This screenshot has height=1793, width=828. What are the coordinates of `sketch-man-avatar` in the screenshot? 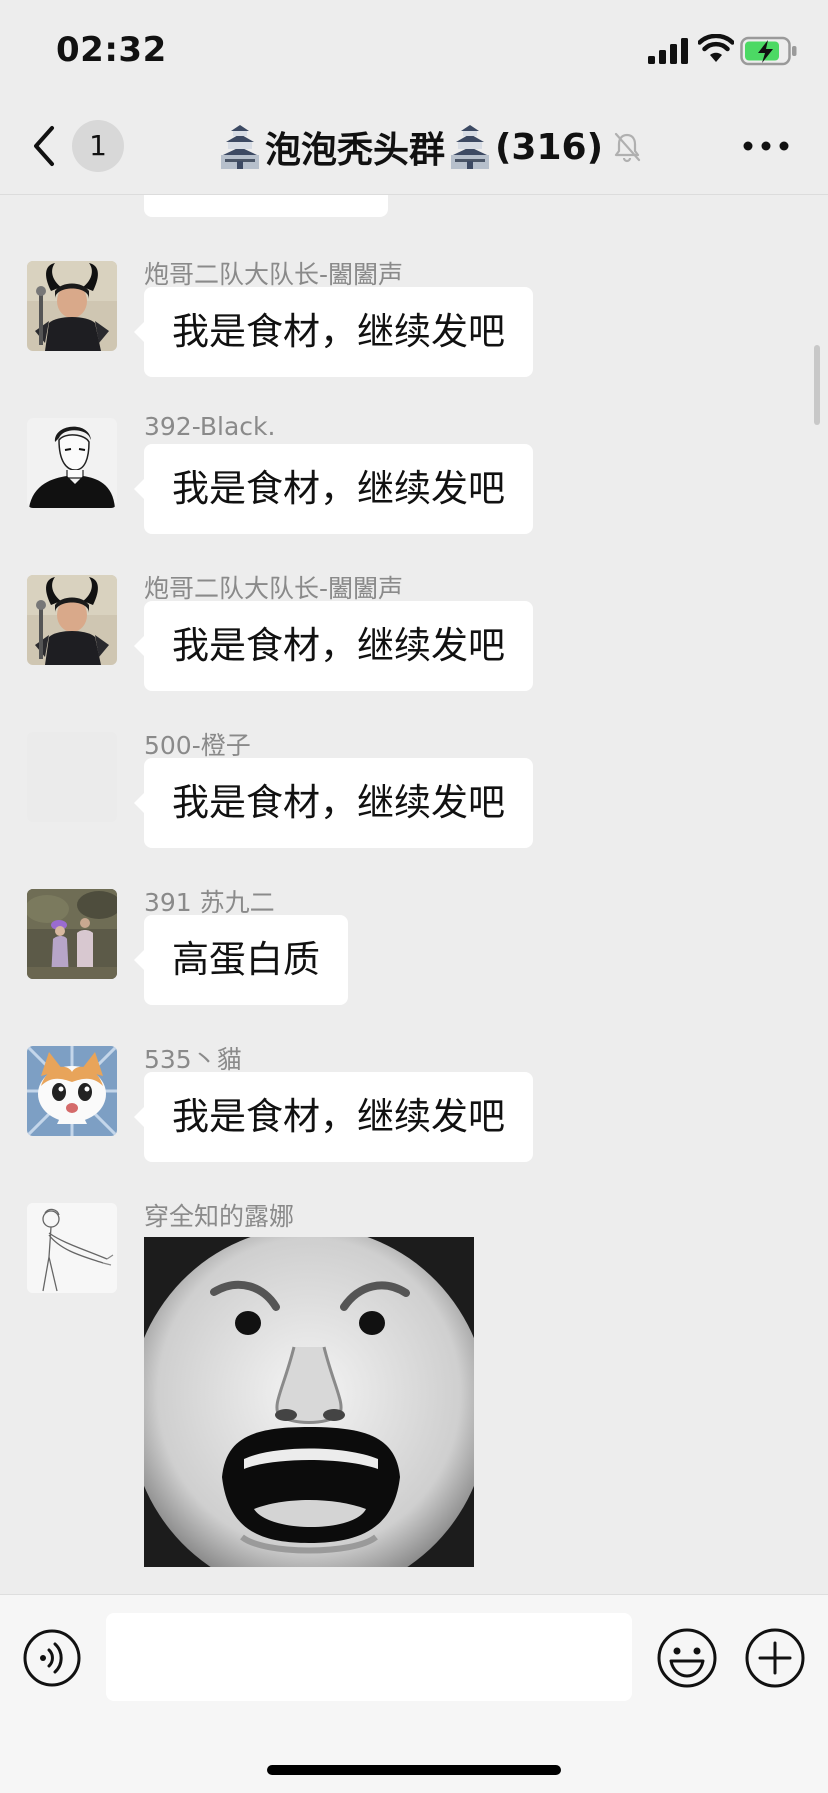 It's located at (72, 463).